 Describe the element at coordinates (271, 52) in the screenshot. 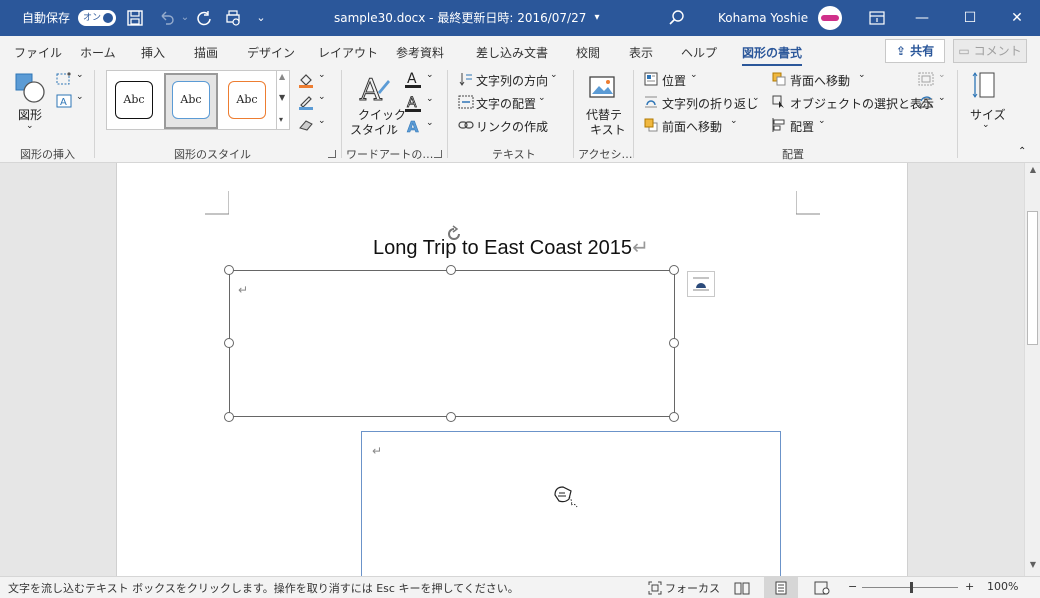

I see `tab-design: デザイン` at that location.